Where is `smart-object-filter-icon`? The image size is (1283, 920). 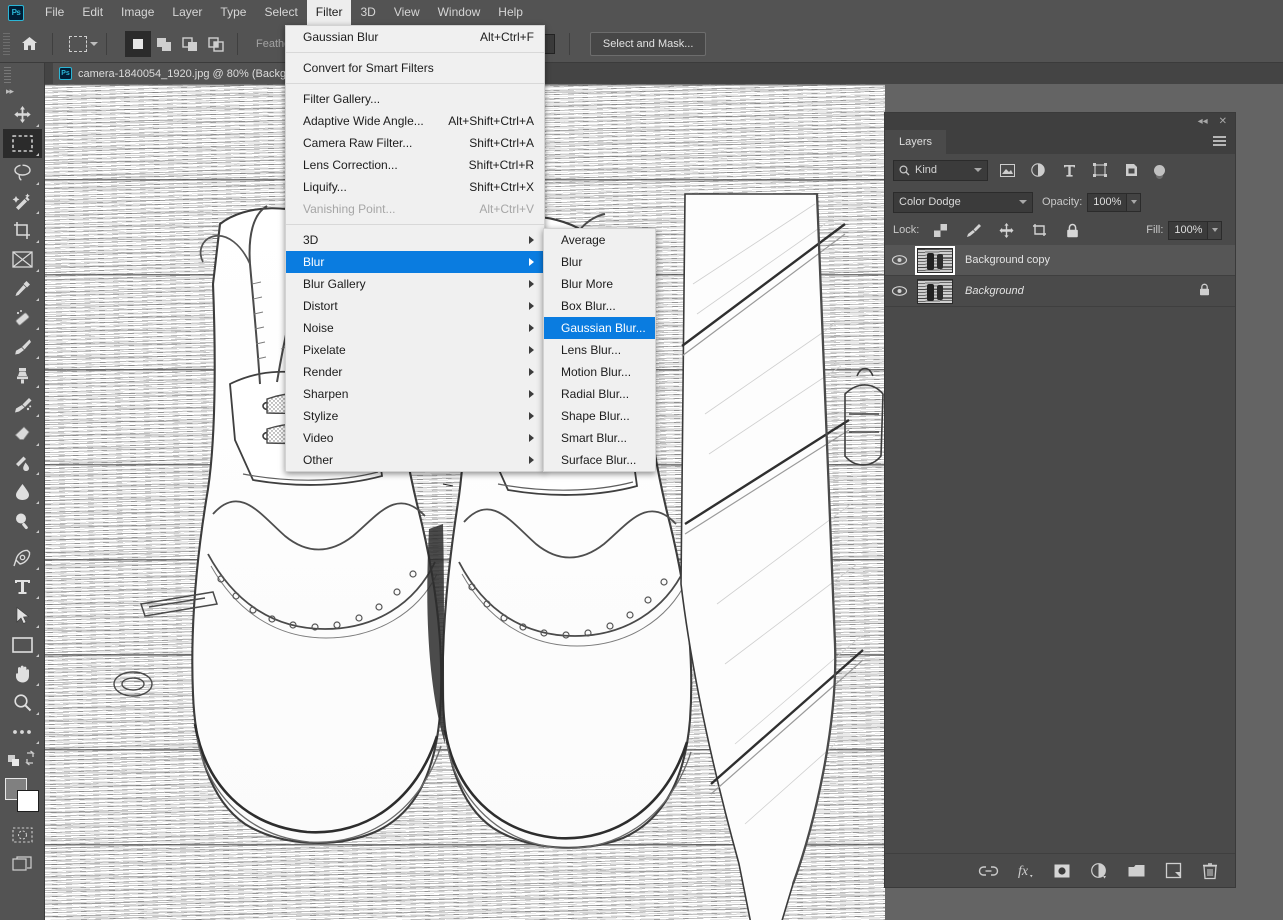
smart-object-filter-icon is located at coordinates (1131, 170).